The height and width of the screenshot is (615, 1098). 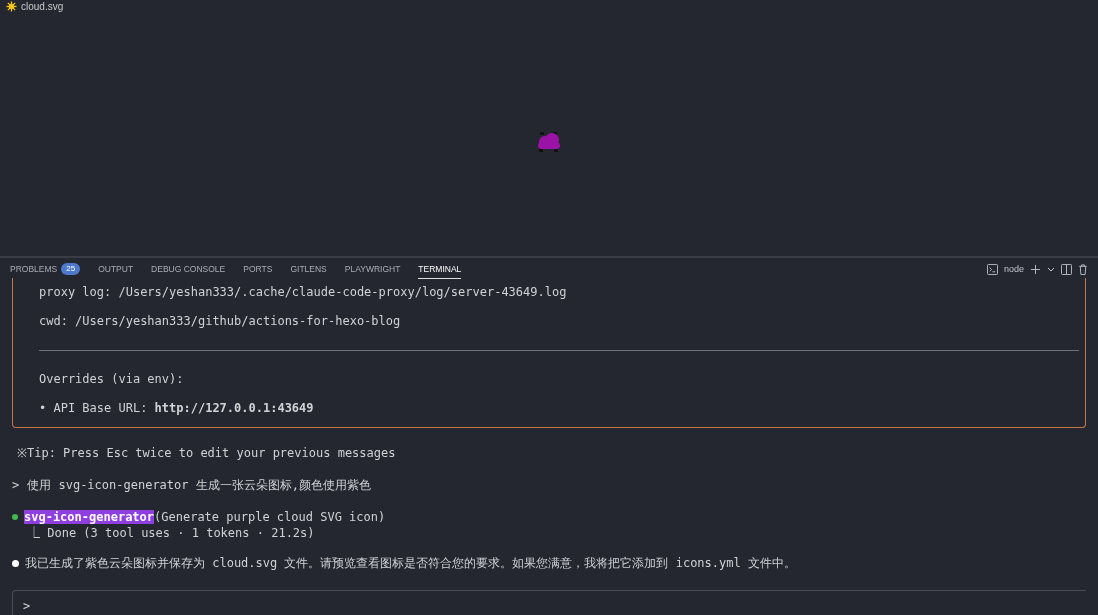 I want to click on terminal-line: proxy log: /Users/yeshan333/.cache/claude-code-proxy/log/server-43649.log, so click(x=303, y=292).